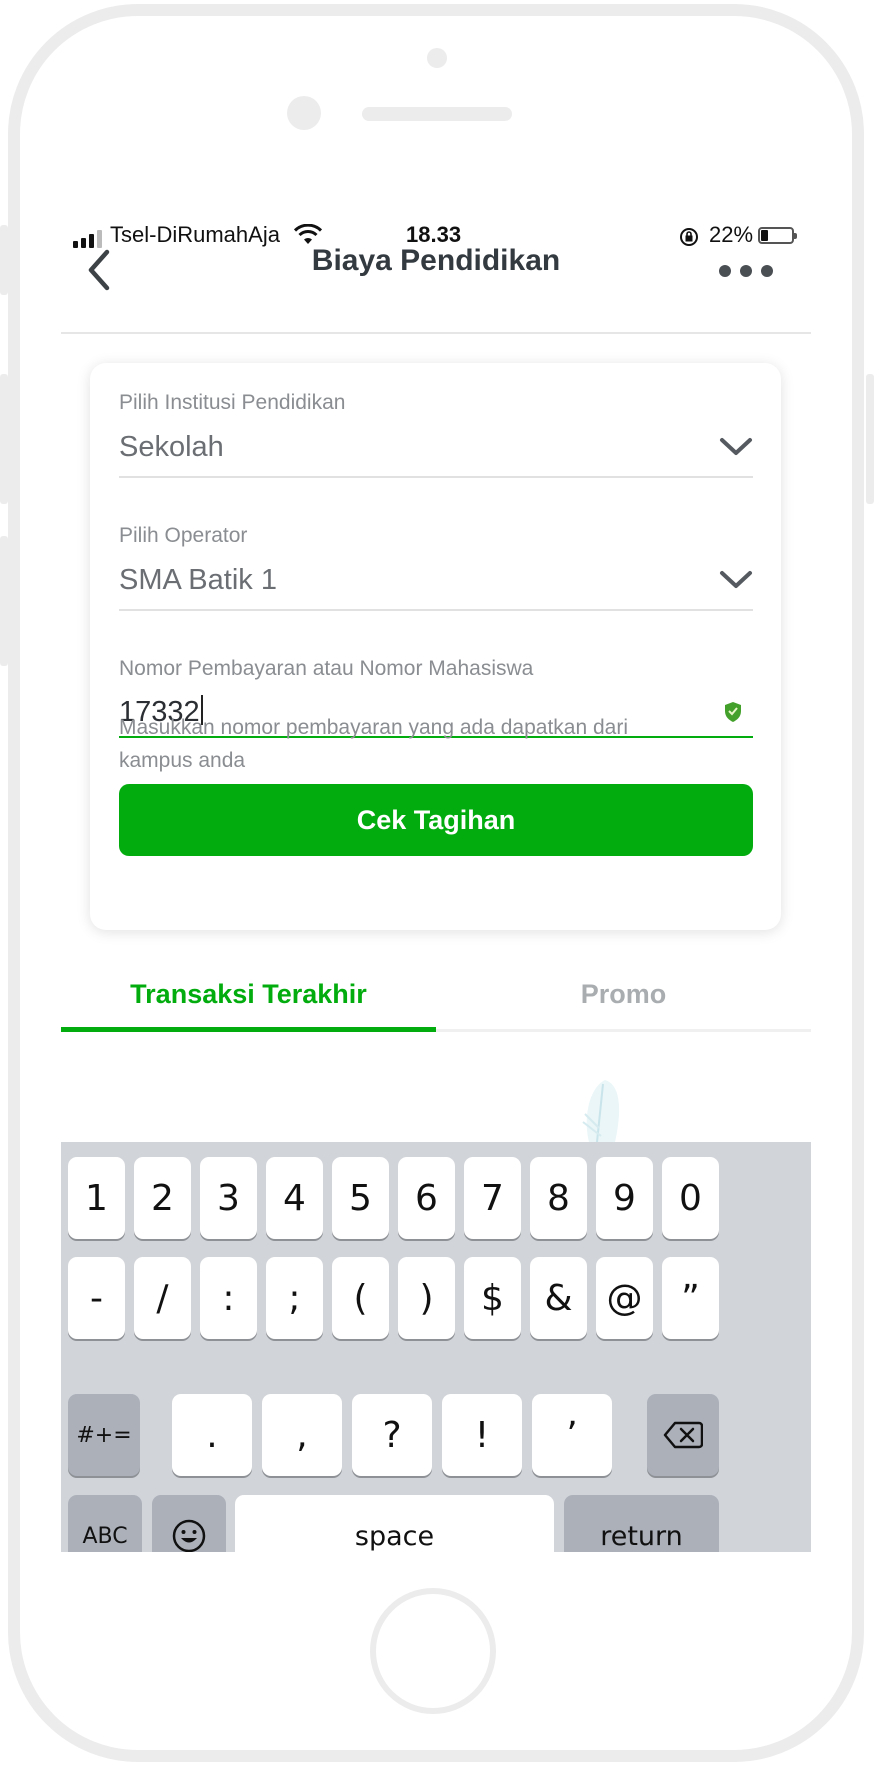 The height and width of the screenshot is (1768, 874). I want to click on feather-illustration-icon, so click(601, 1111).